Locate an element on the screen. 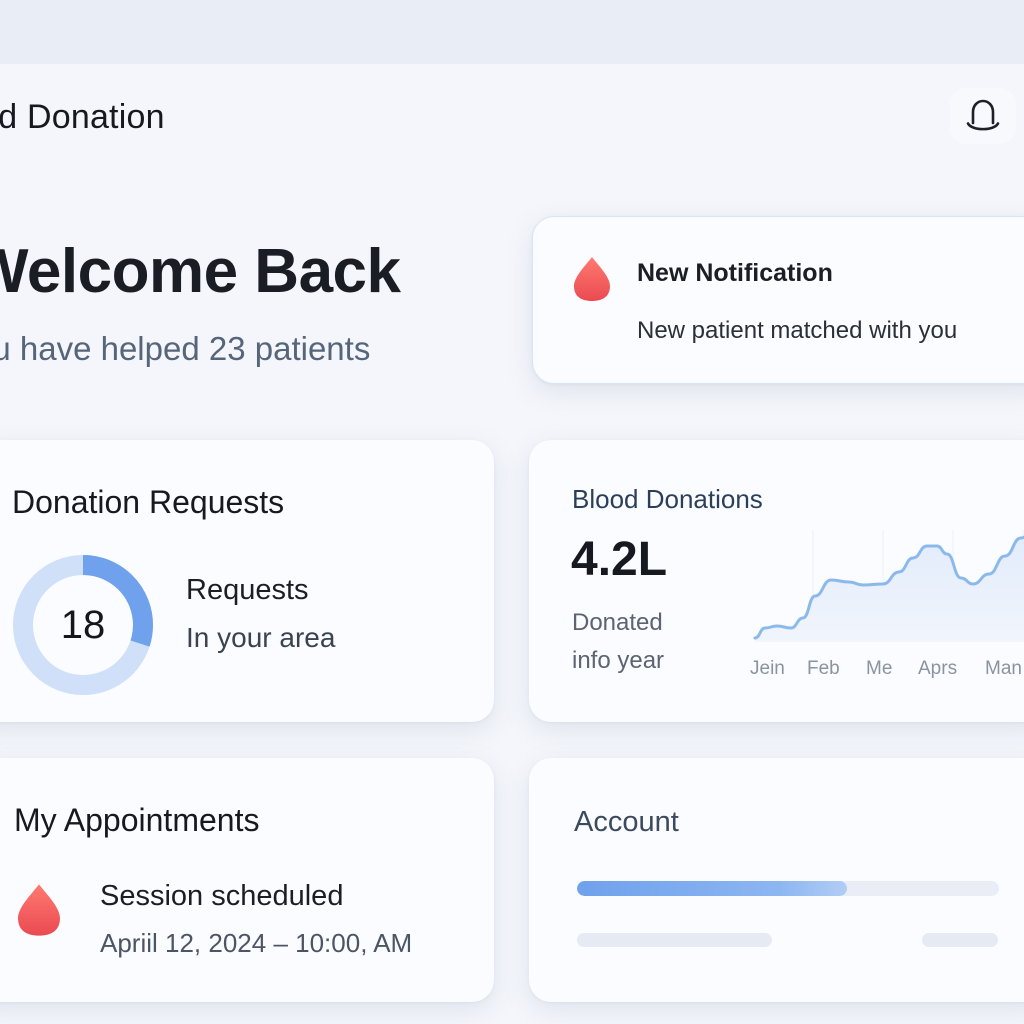 The image size is (1024, 1024). blood-donations-title: Blood Donations is located at coordinates (667, 499).